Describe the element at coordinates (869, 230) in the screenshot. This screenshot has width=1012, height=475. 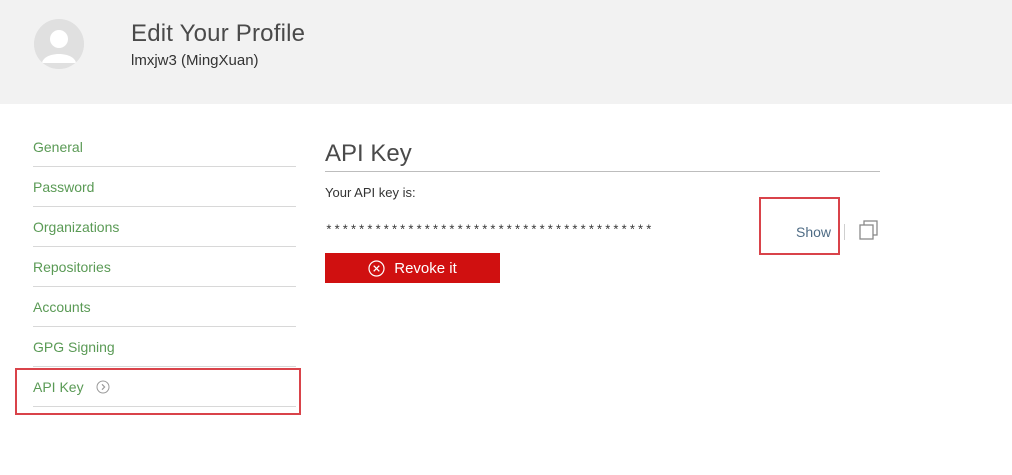
I see `copy-icon` at that location.